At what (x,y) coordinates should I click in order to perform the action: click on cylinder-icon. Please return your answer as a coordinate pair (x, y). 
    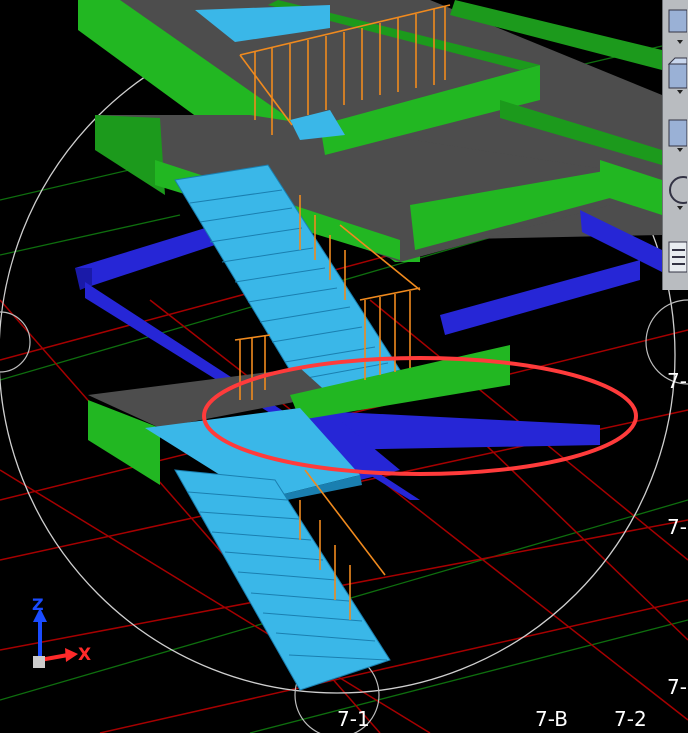
    Looking at the image, I should click on (676, 192).